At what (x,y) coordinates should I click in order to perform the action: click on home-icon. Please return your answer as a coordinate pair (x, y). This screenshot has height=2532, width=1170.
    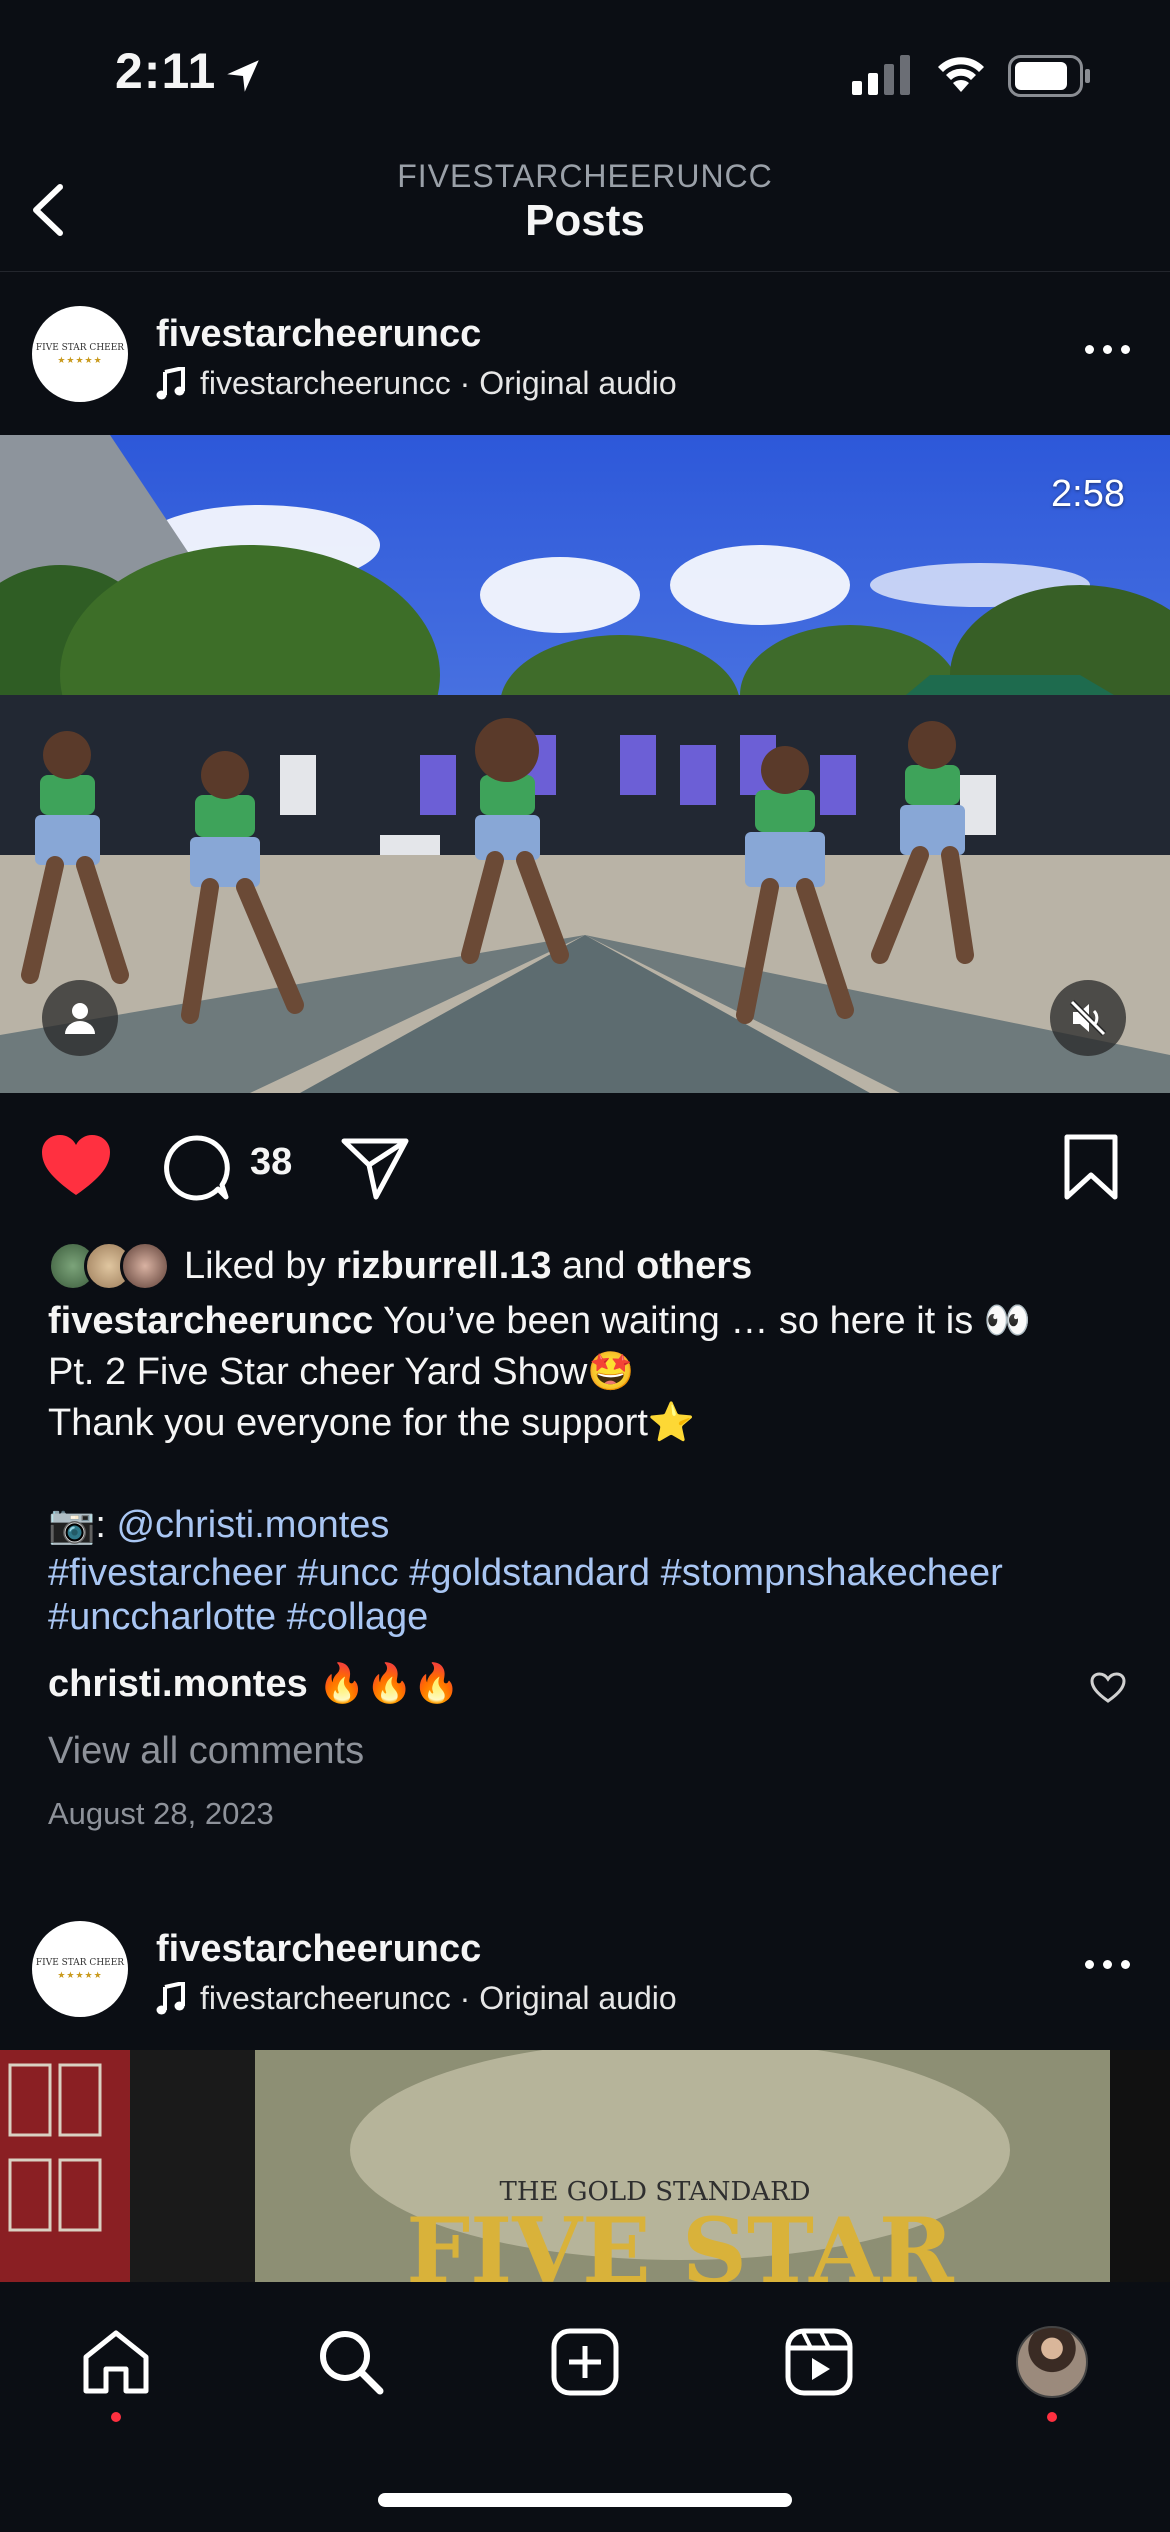
    Looking at the image, I should click on (116, 2362).